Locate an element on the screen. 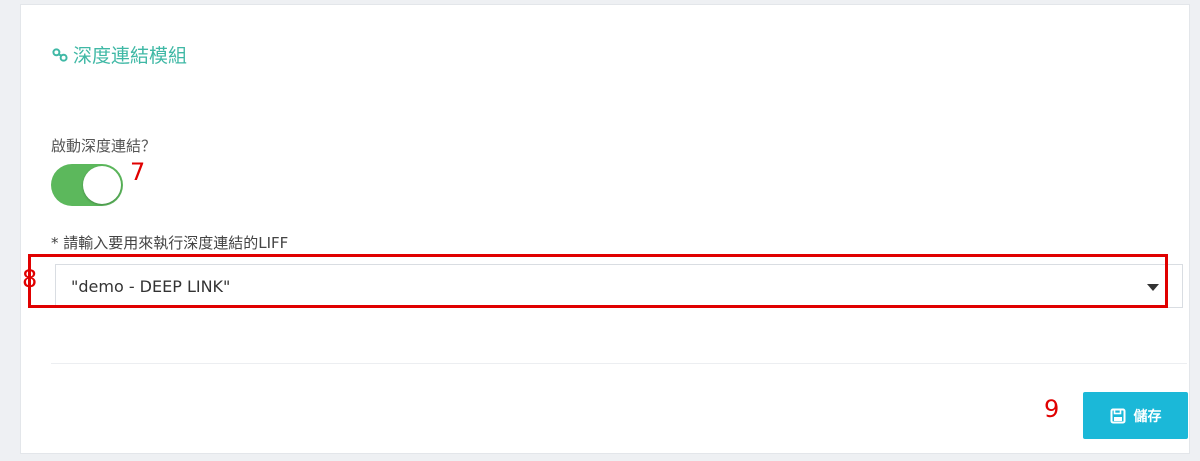  divider is located at coordinates (619, 363).